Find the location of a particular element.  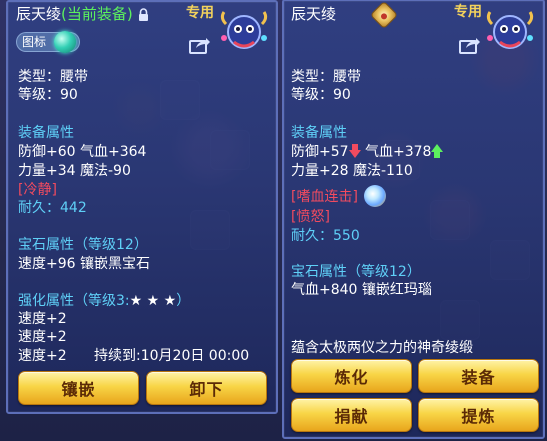

refine-button: 炼化 is located at coordinates (351, 376).